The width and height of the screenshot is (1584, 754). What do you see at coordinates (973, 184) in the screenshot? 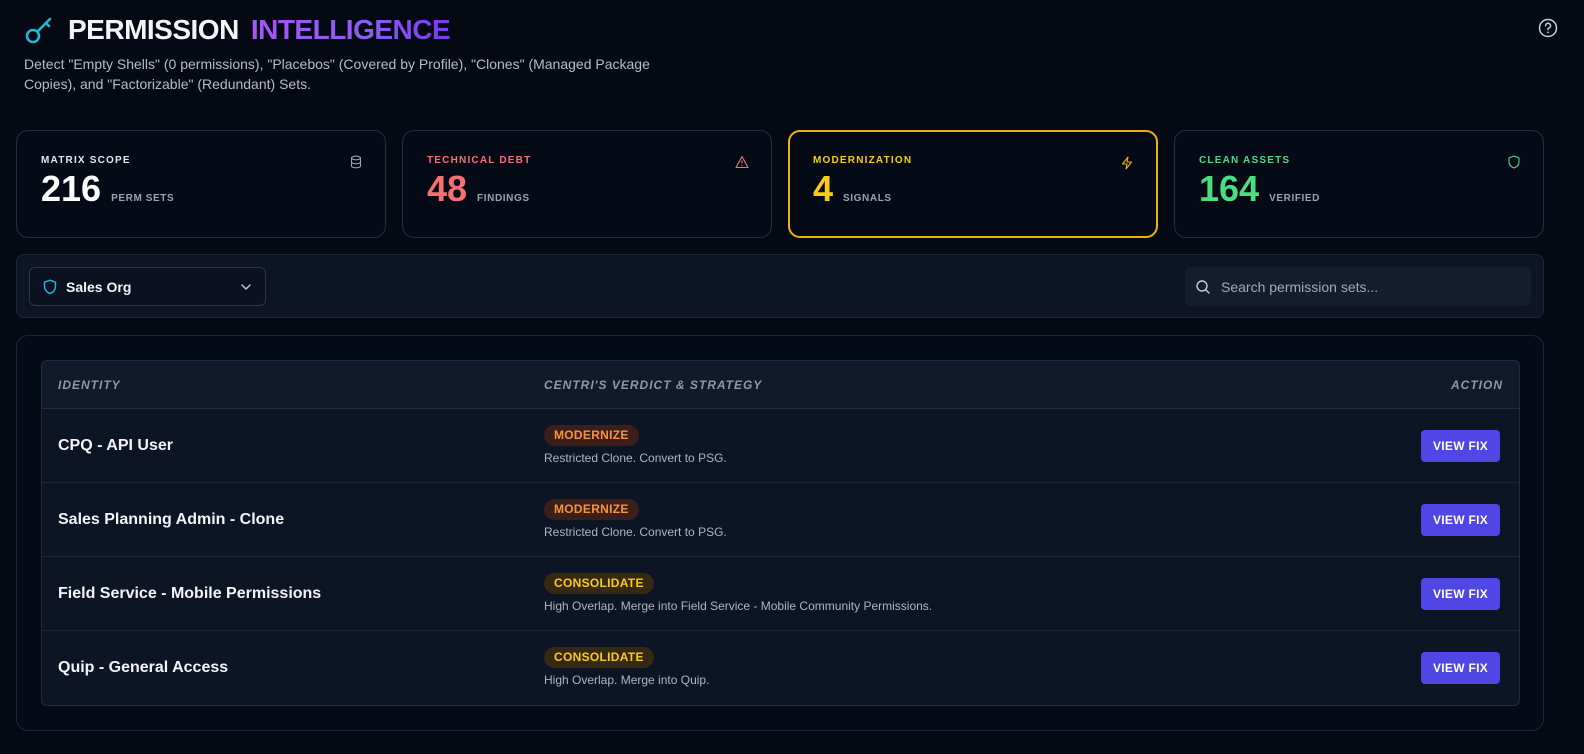
I see `stat-card-modernization: MODERNIZATION 4 SIGNALS` at bounding box center [973, 184].